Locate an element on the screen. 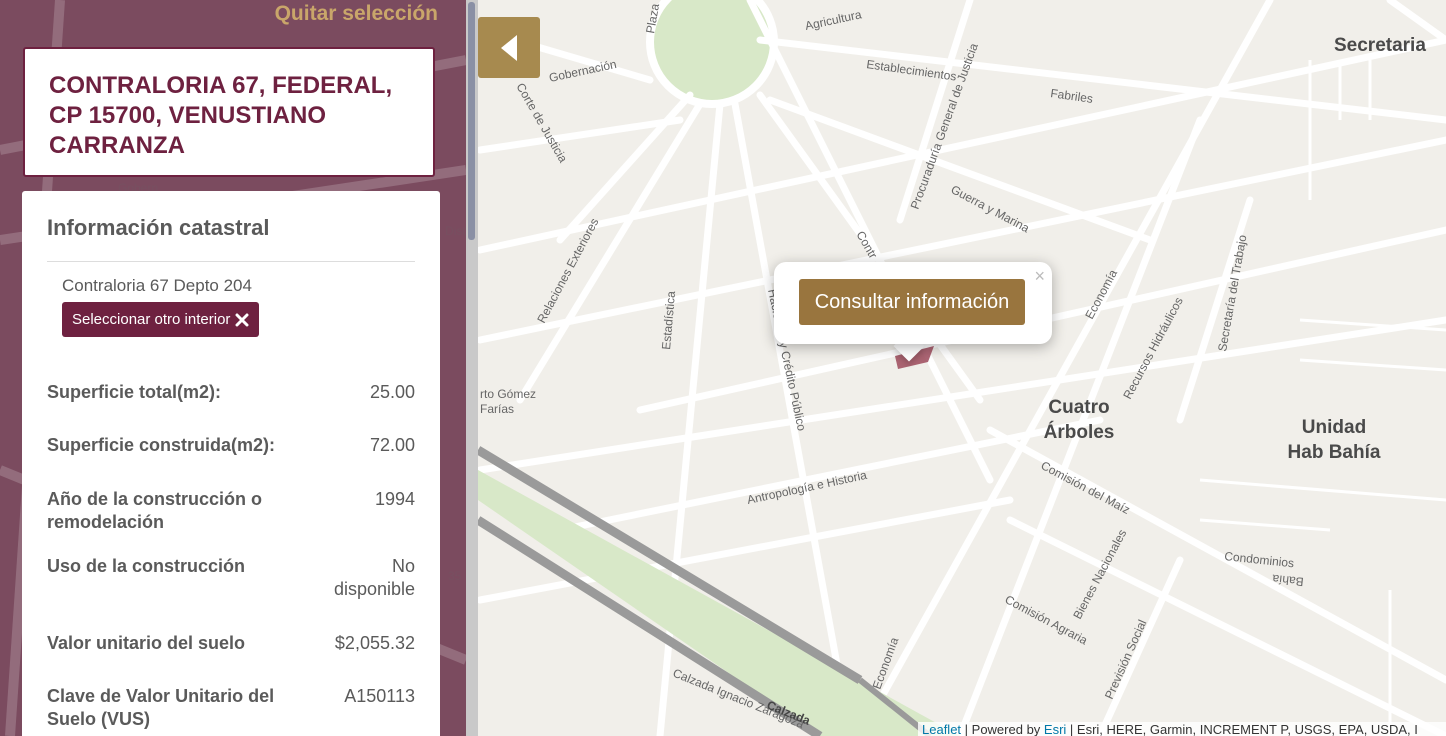  field-label: Superficie construida(m2): is located at coordinates (161, 445).